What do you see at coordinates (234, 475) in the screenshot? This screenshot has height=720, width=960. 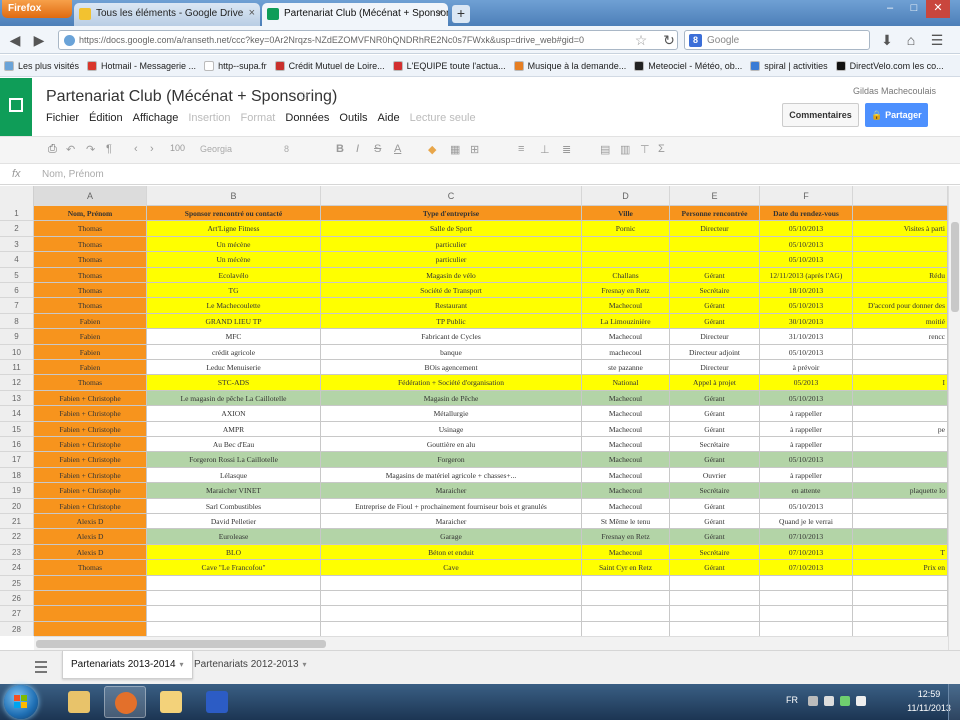 I see `table-cell: Lélasque` at bounding box center [234, 475].